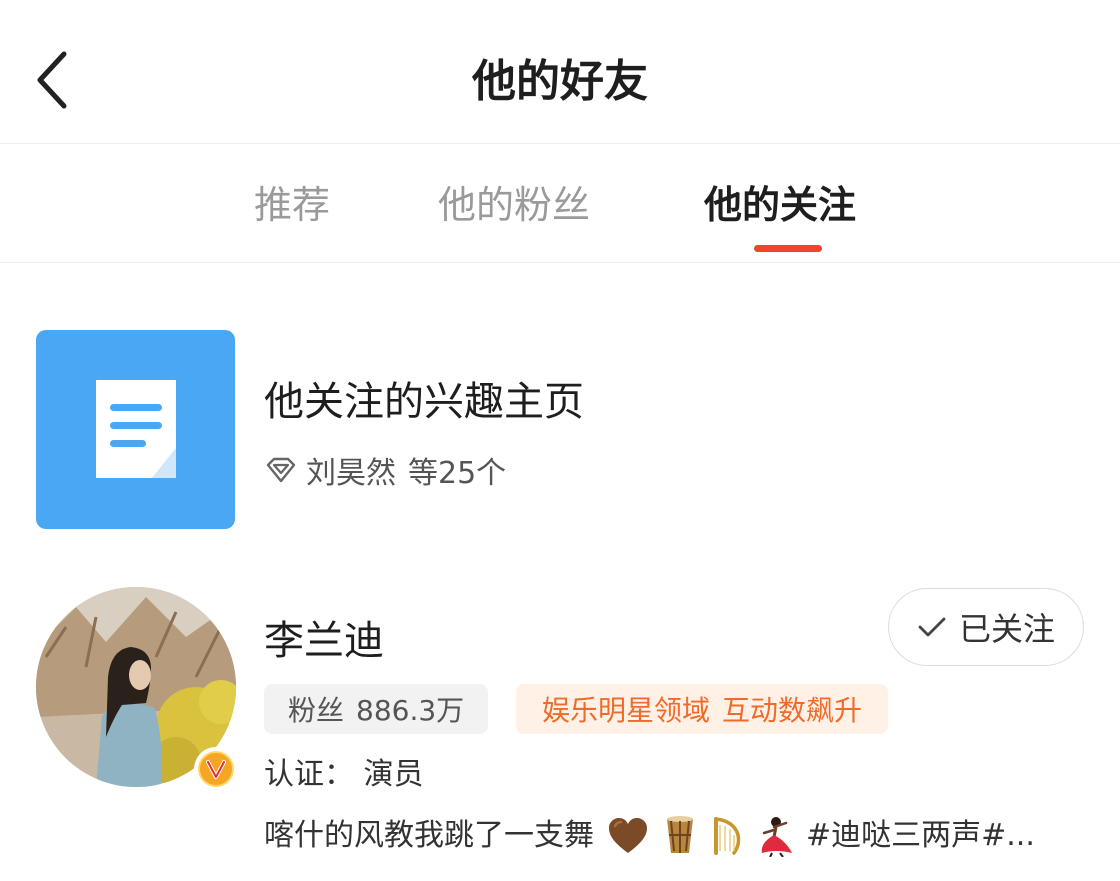 This screenshot has width=1120, height=881. What do you see at coordinates (344, 774) in the screenshot?
I see `verification-text: 认证： 演员` at bounding box center [344, 774].